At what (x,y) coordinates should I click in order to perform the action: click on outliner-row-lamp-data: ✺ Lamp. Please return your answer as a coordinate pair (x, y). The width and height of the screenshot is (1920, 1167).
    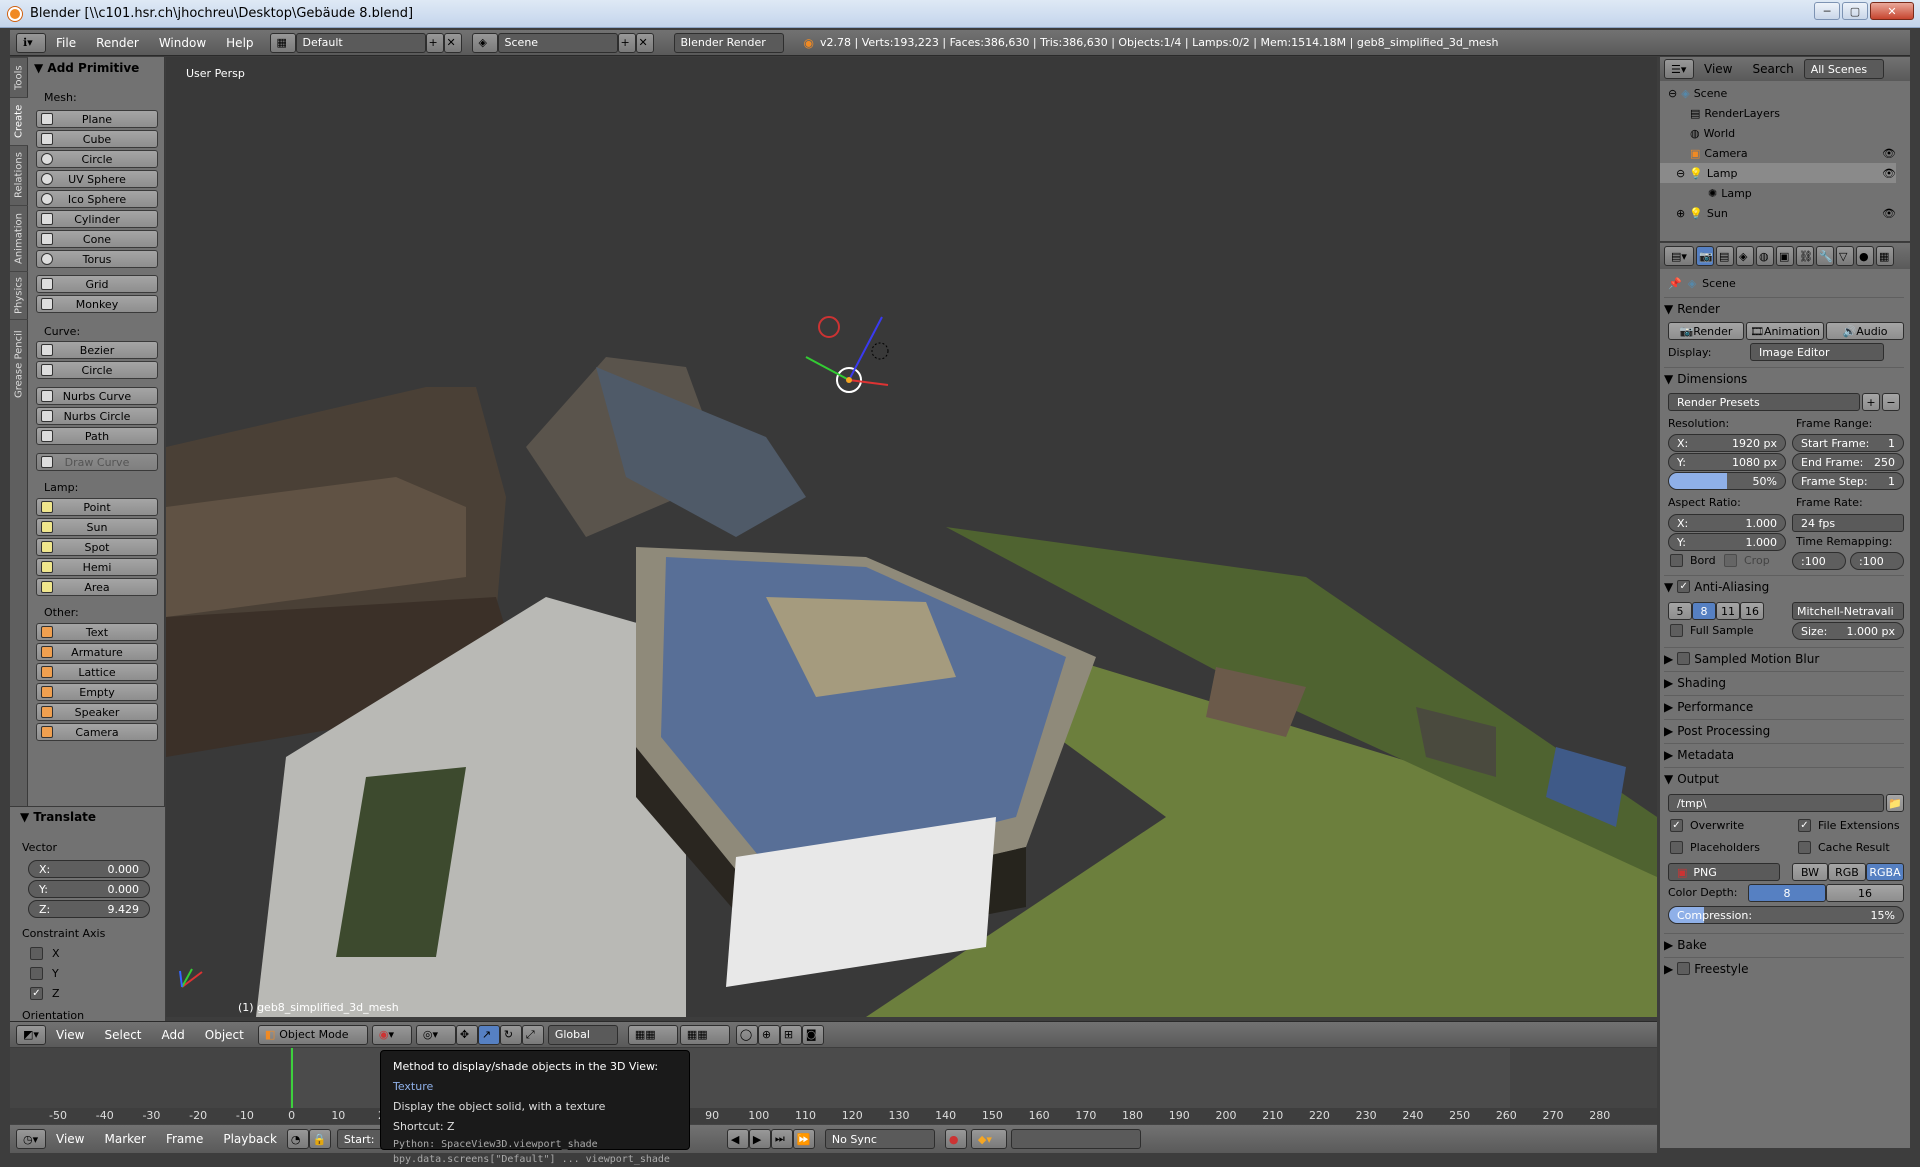
    Looking at the image, I should click on (1778, 193).